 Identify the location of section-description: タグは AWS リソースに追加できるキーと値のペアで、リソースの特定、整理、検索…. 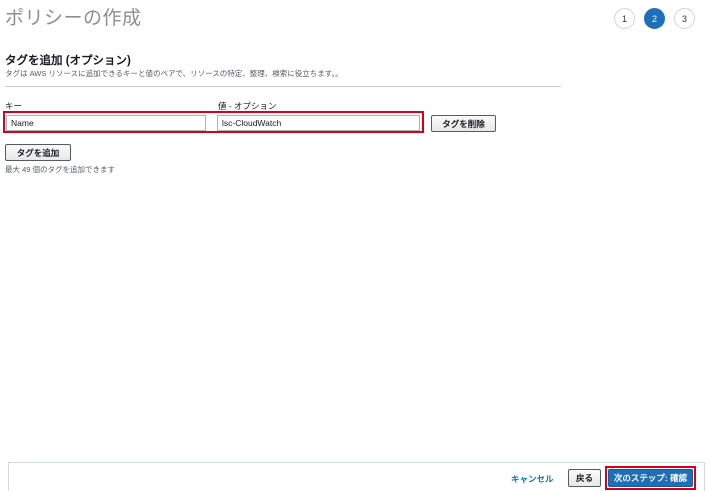
(174, 73).